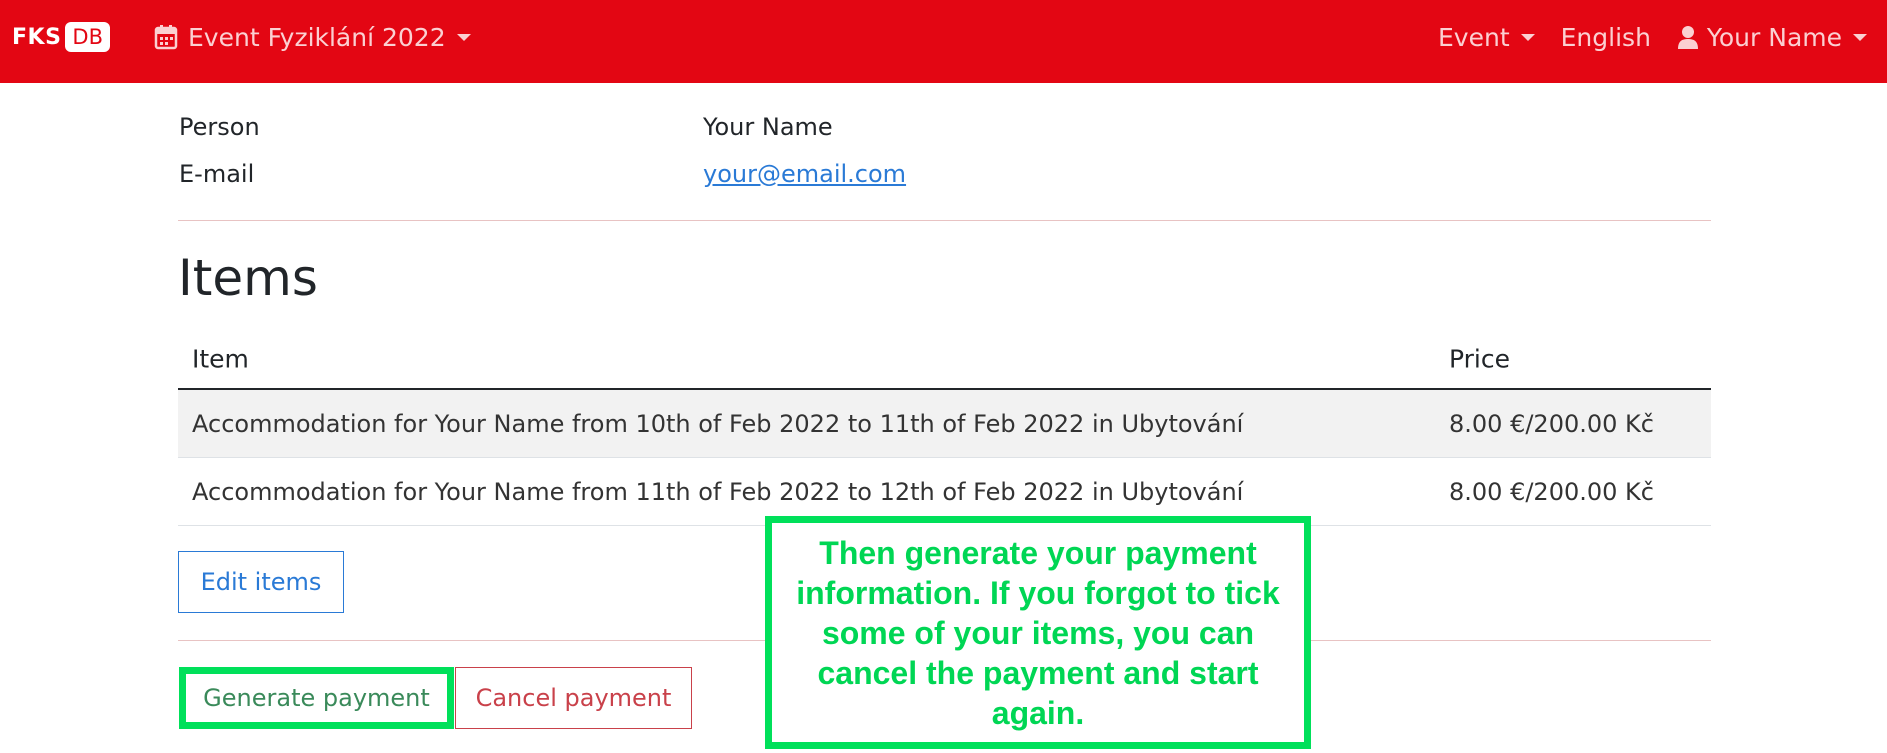  Describe the element at coordinates (217, 174) in the screenshot. I see `email-label: E-mail` at that location.